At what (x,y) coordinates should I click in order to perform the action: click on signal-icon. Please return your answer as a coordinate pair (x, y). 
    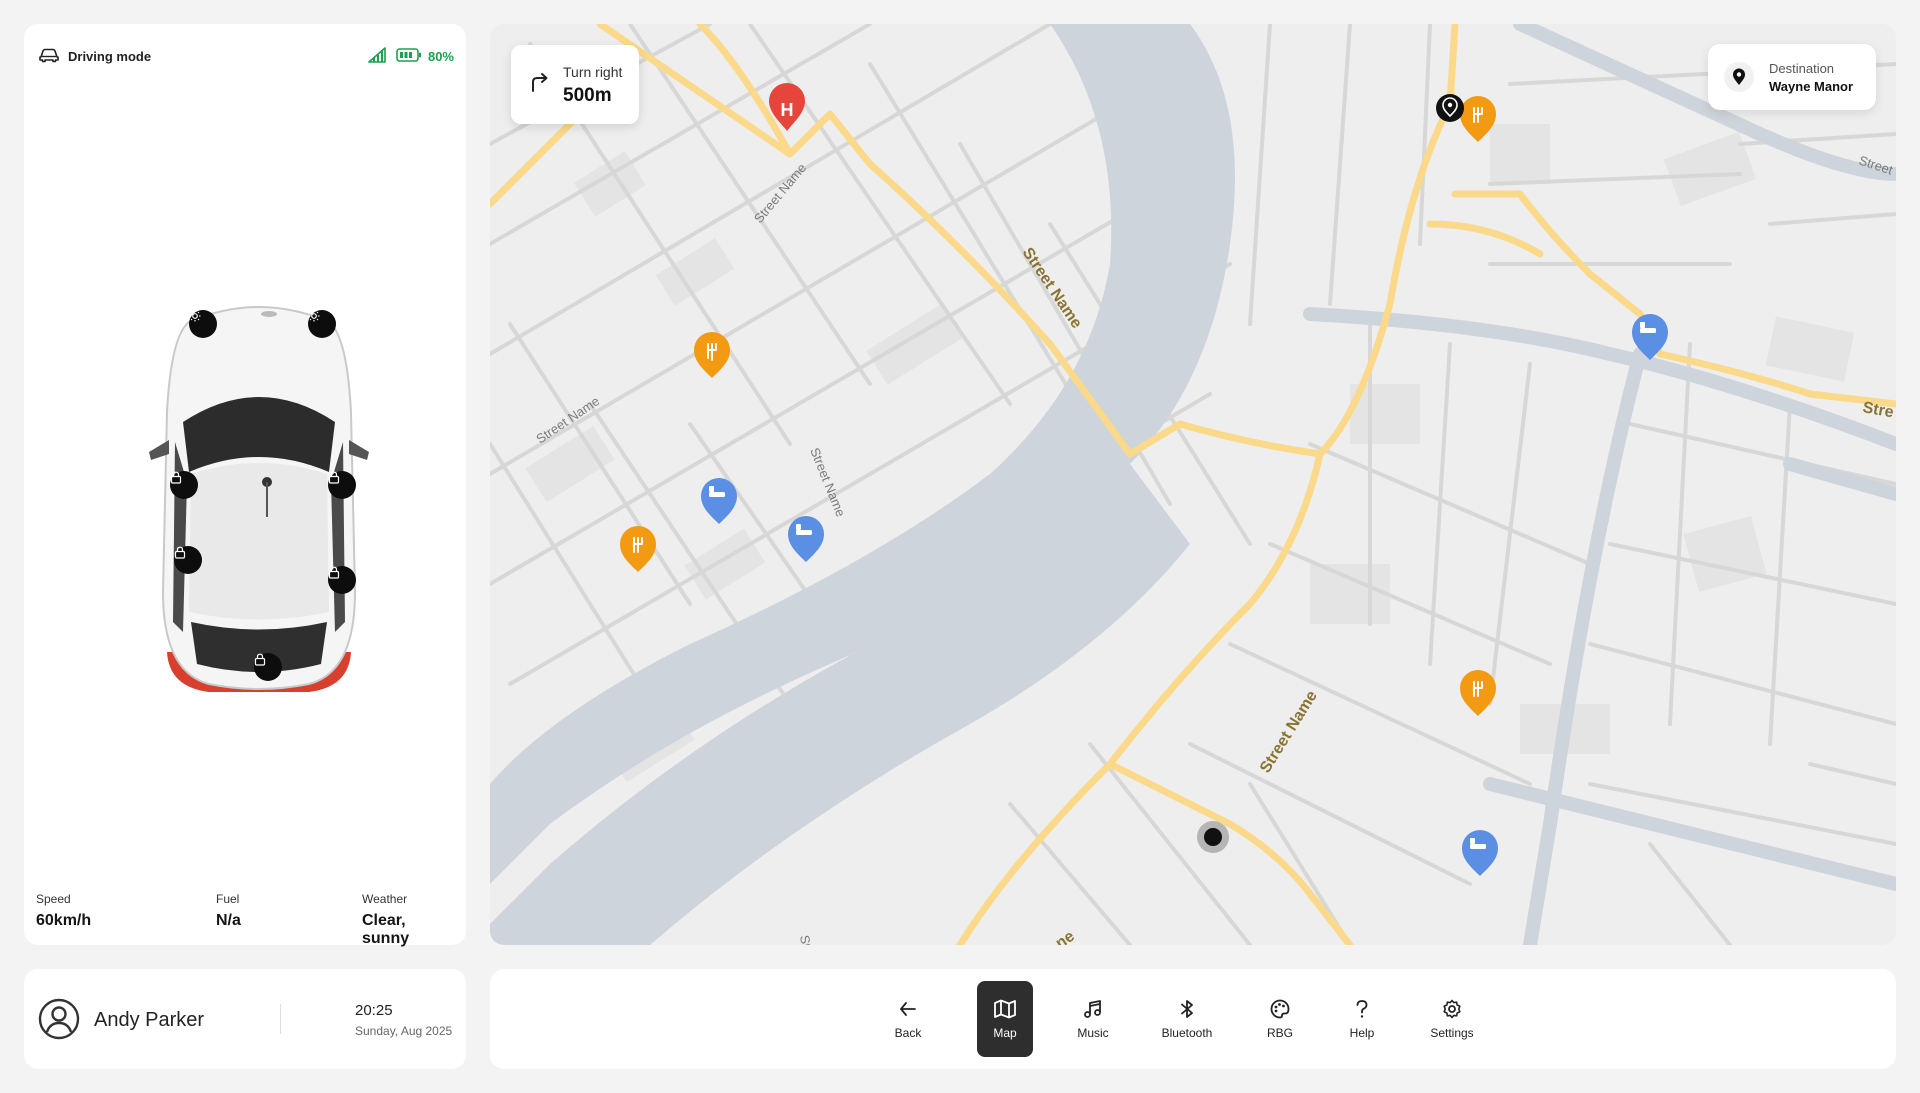
    Looking at the image, I should click on (377, 56).